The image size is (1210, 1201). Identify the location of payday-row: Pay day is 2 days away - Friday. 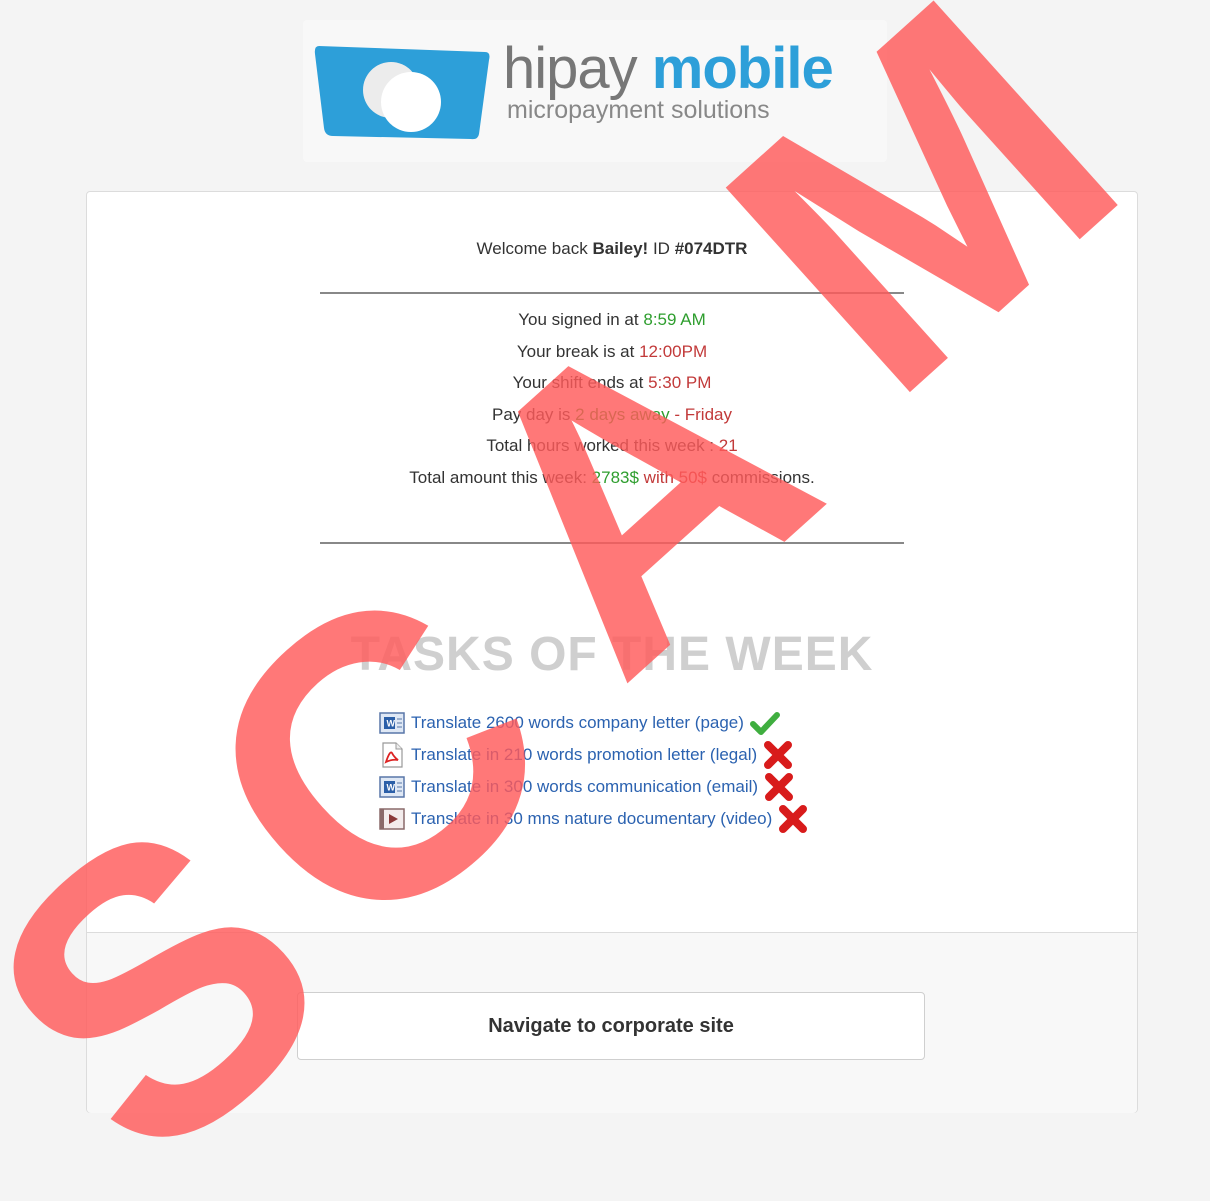
(612, 415).